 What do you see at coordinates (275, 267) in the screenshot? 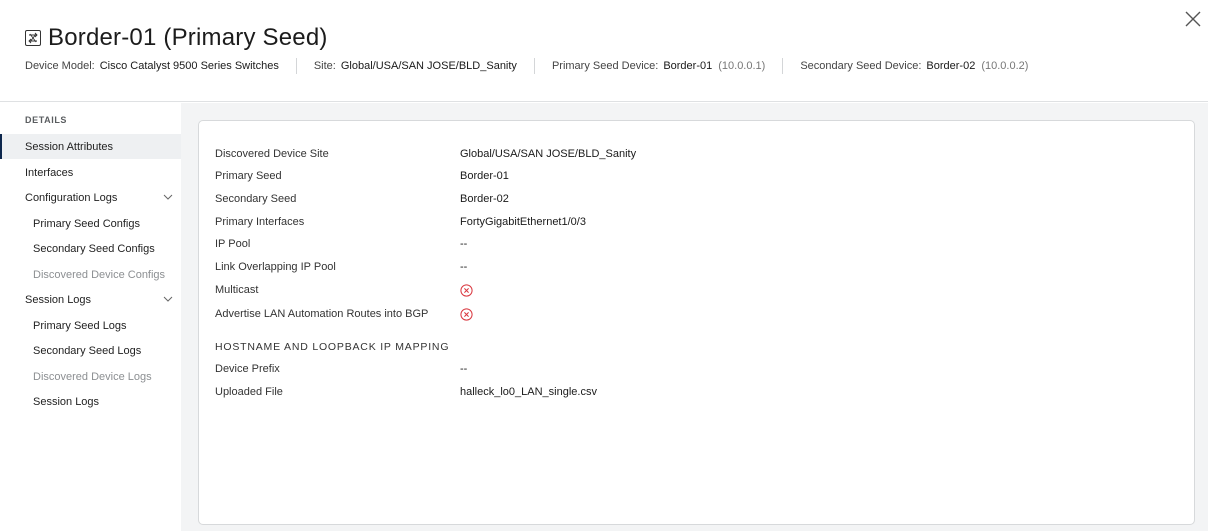
I see `detail-label: Link Overlapping IP Pool` at bounding box center [275, 267].